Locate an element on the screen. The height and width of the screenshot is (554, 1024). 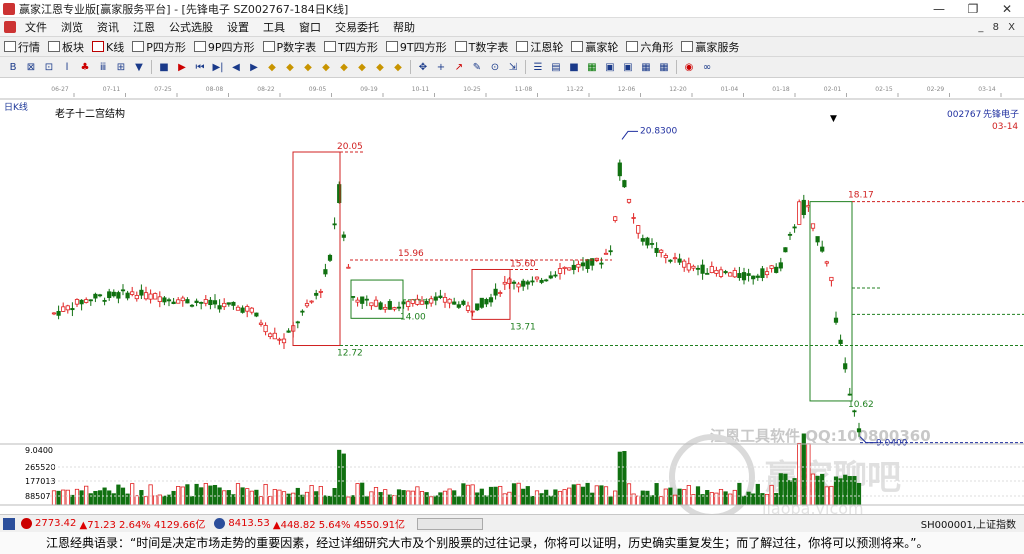
drawing-tool-icon: ▶| is located at coordinates (218, 67).